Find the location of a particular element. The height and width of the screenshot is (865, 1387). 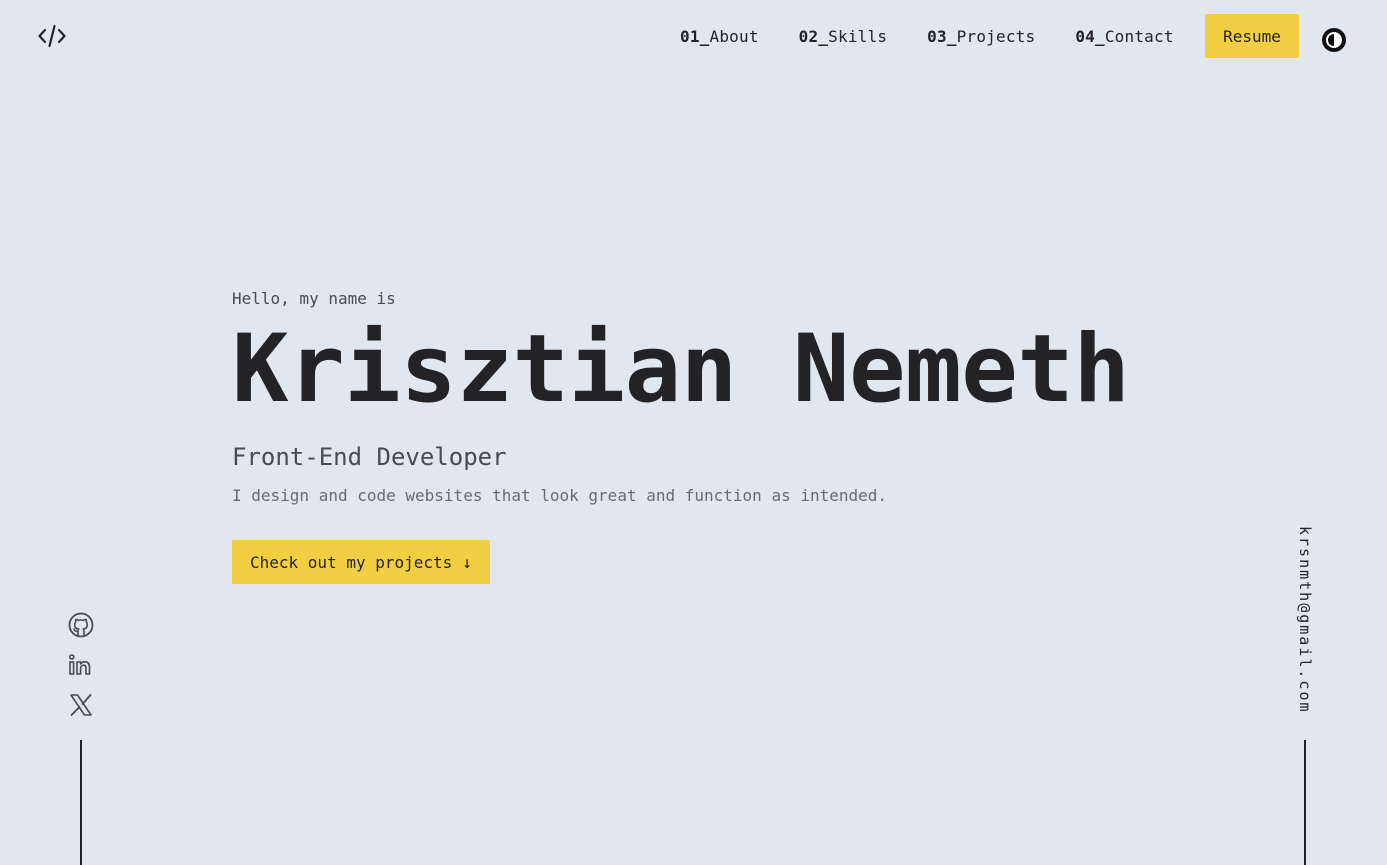

nav-item-contact: 04_Contact is located at coordinates (1124, 36).